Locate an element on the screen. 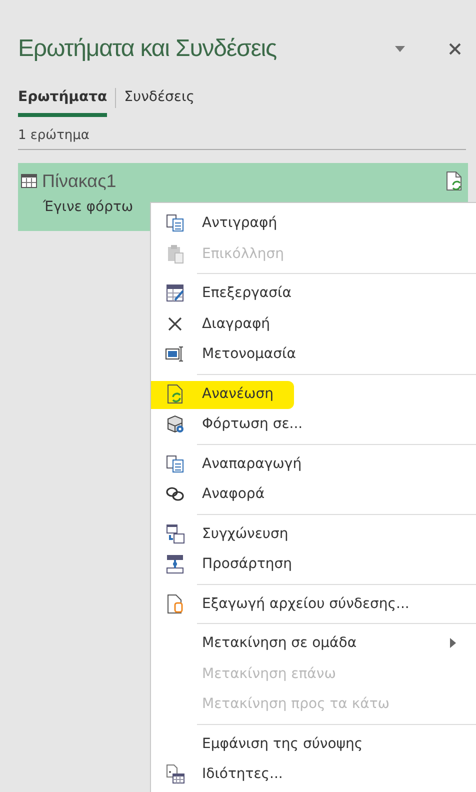  menu-item: Προσάρτηση is located at coordinates (247, 564).